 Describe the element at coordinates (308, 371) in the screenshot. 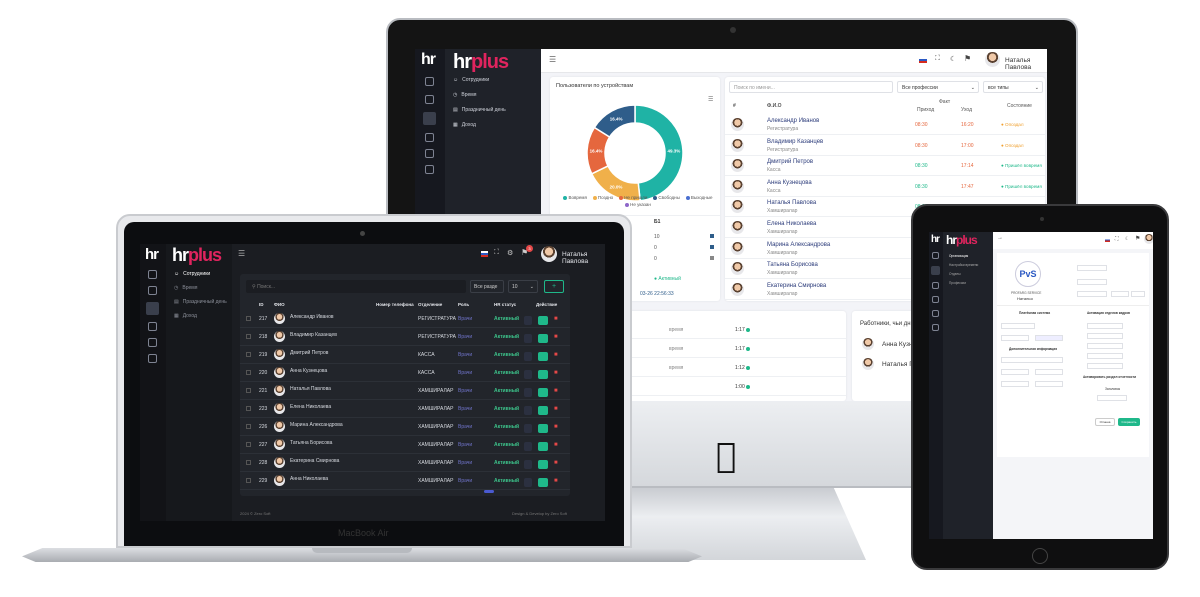

I see `employee-name: Анна Кузнецова` at that location.